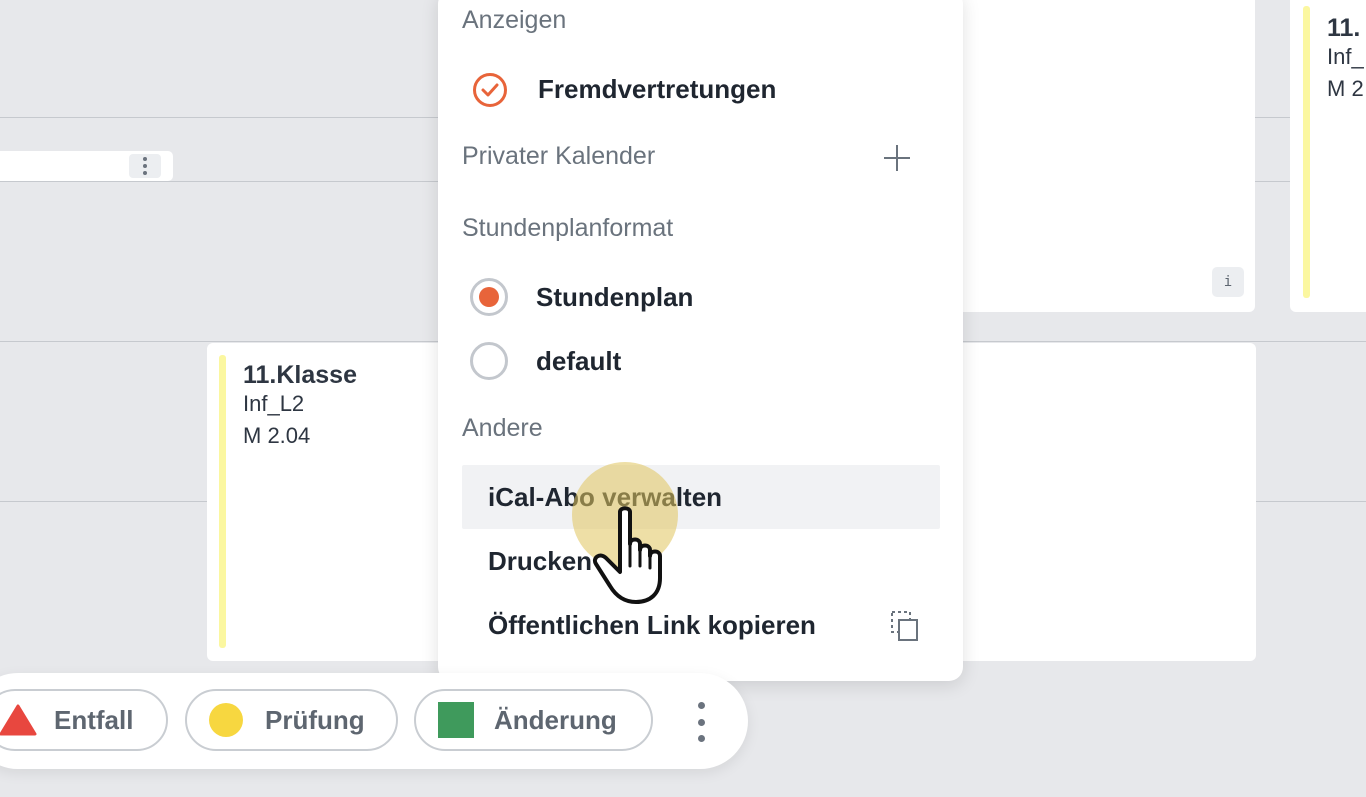 The width and height of the screenshot is (1366, 797). What do you see at coordinates (627, 555) in the screenshot?
I see `hand-pointer-icon` at bounding box center [627, 555].